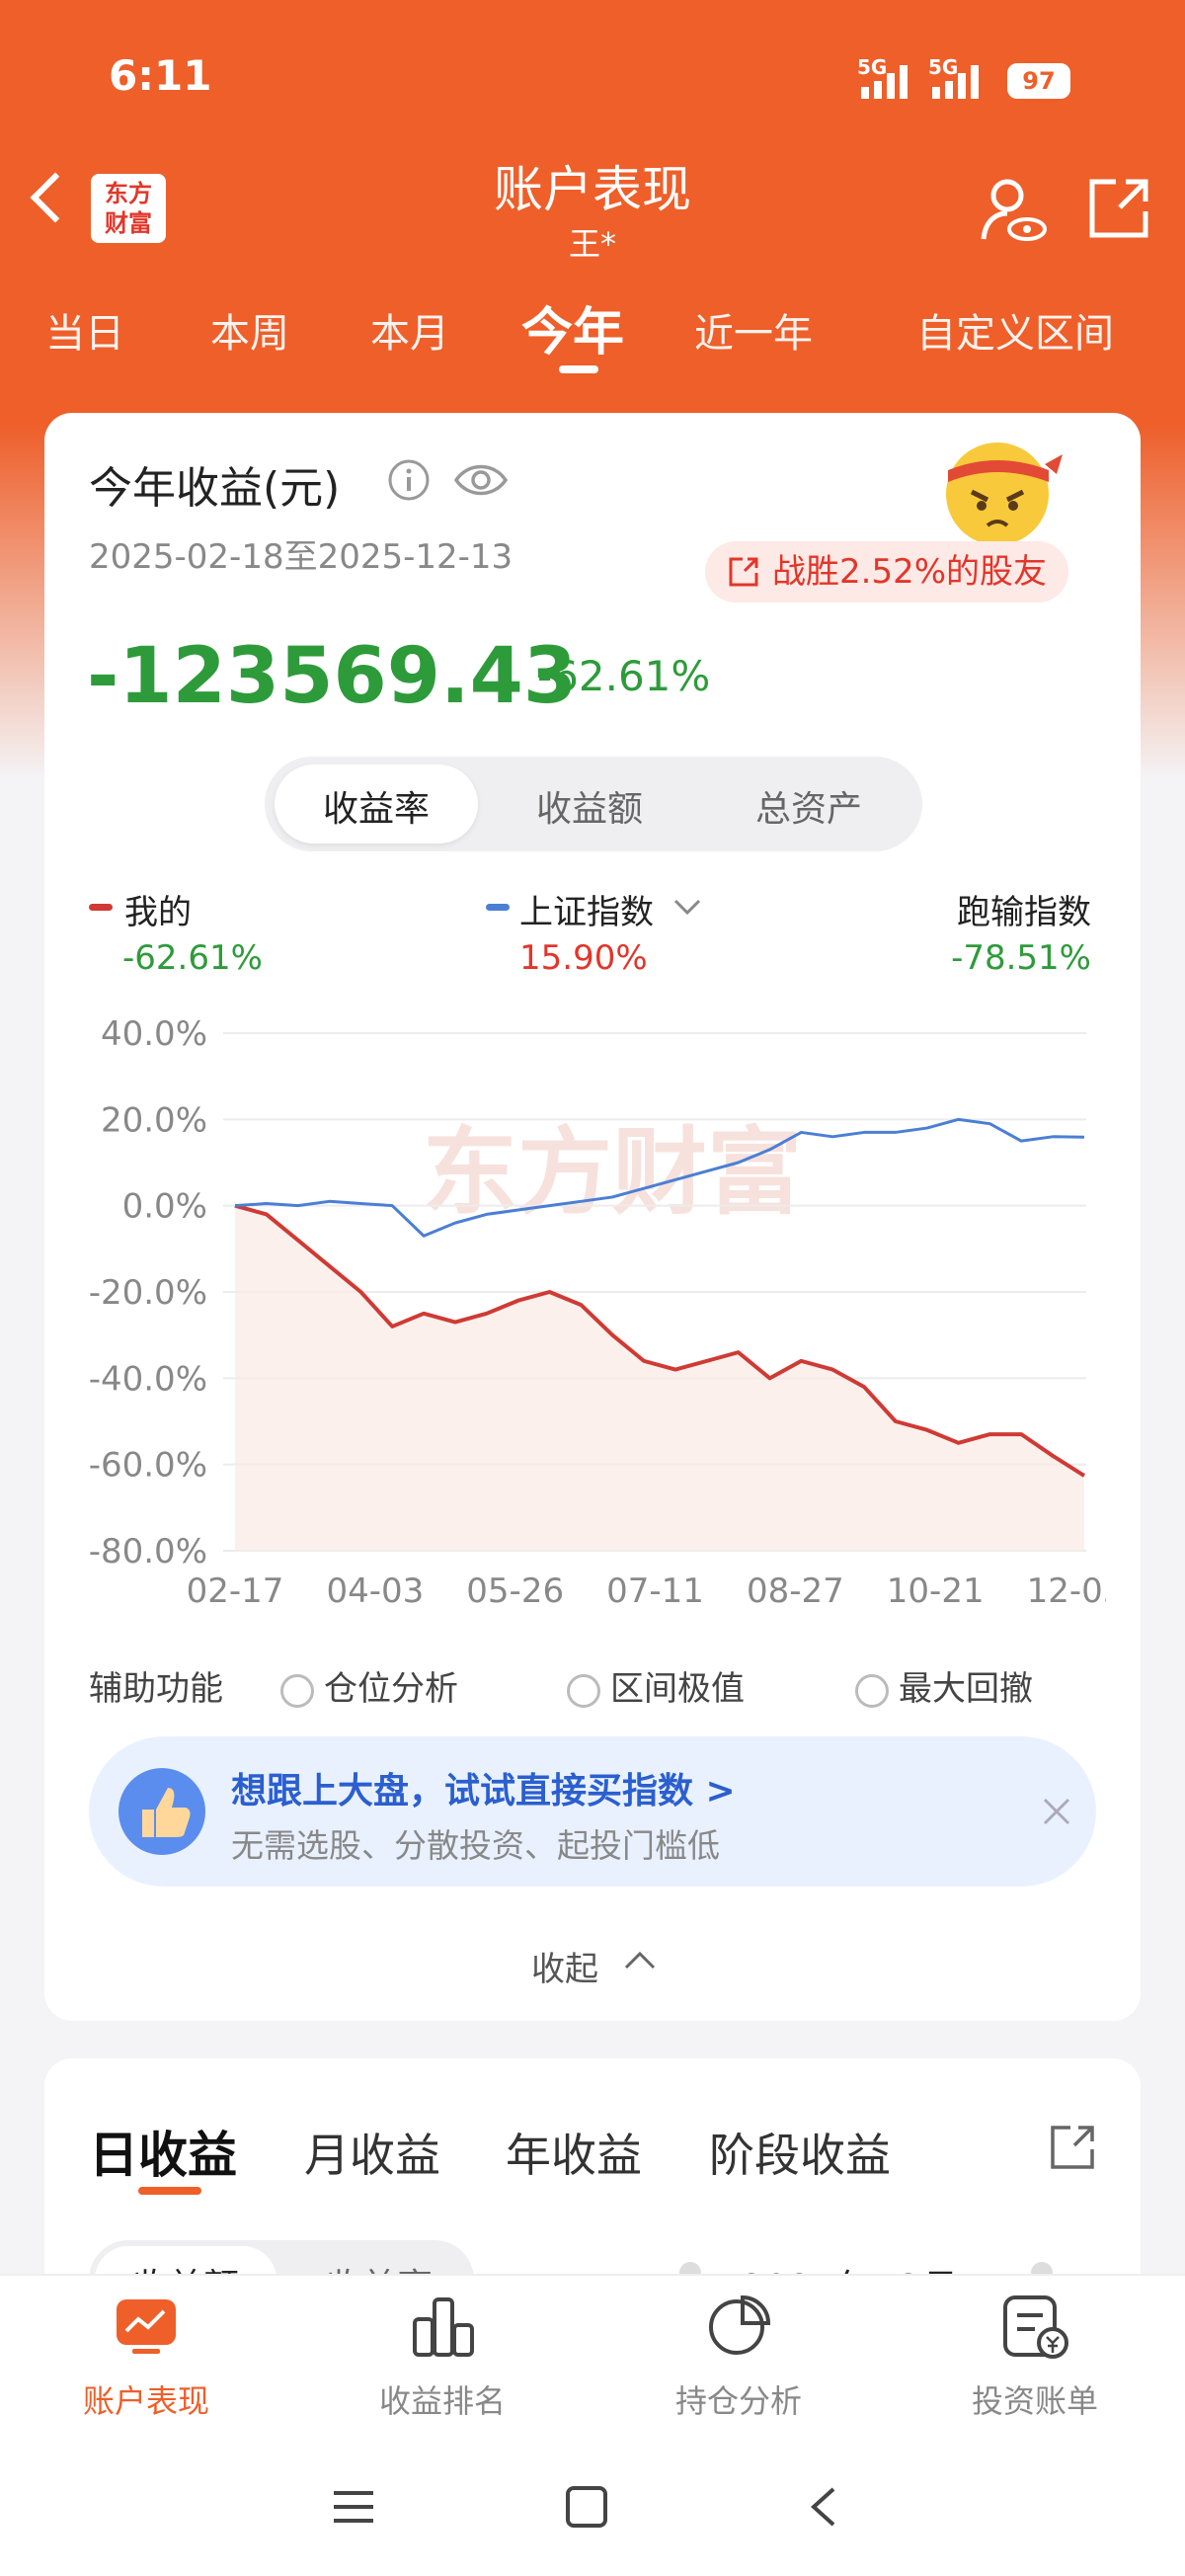 This screenshot has height=2576, width=1185. Describe the element at coordinates (481, 480) in the screenshot. I see `visibility-eye-icon` at that location.